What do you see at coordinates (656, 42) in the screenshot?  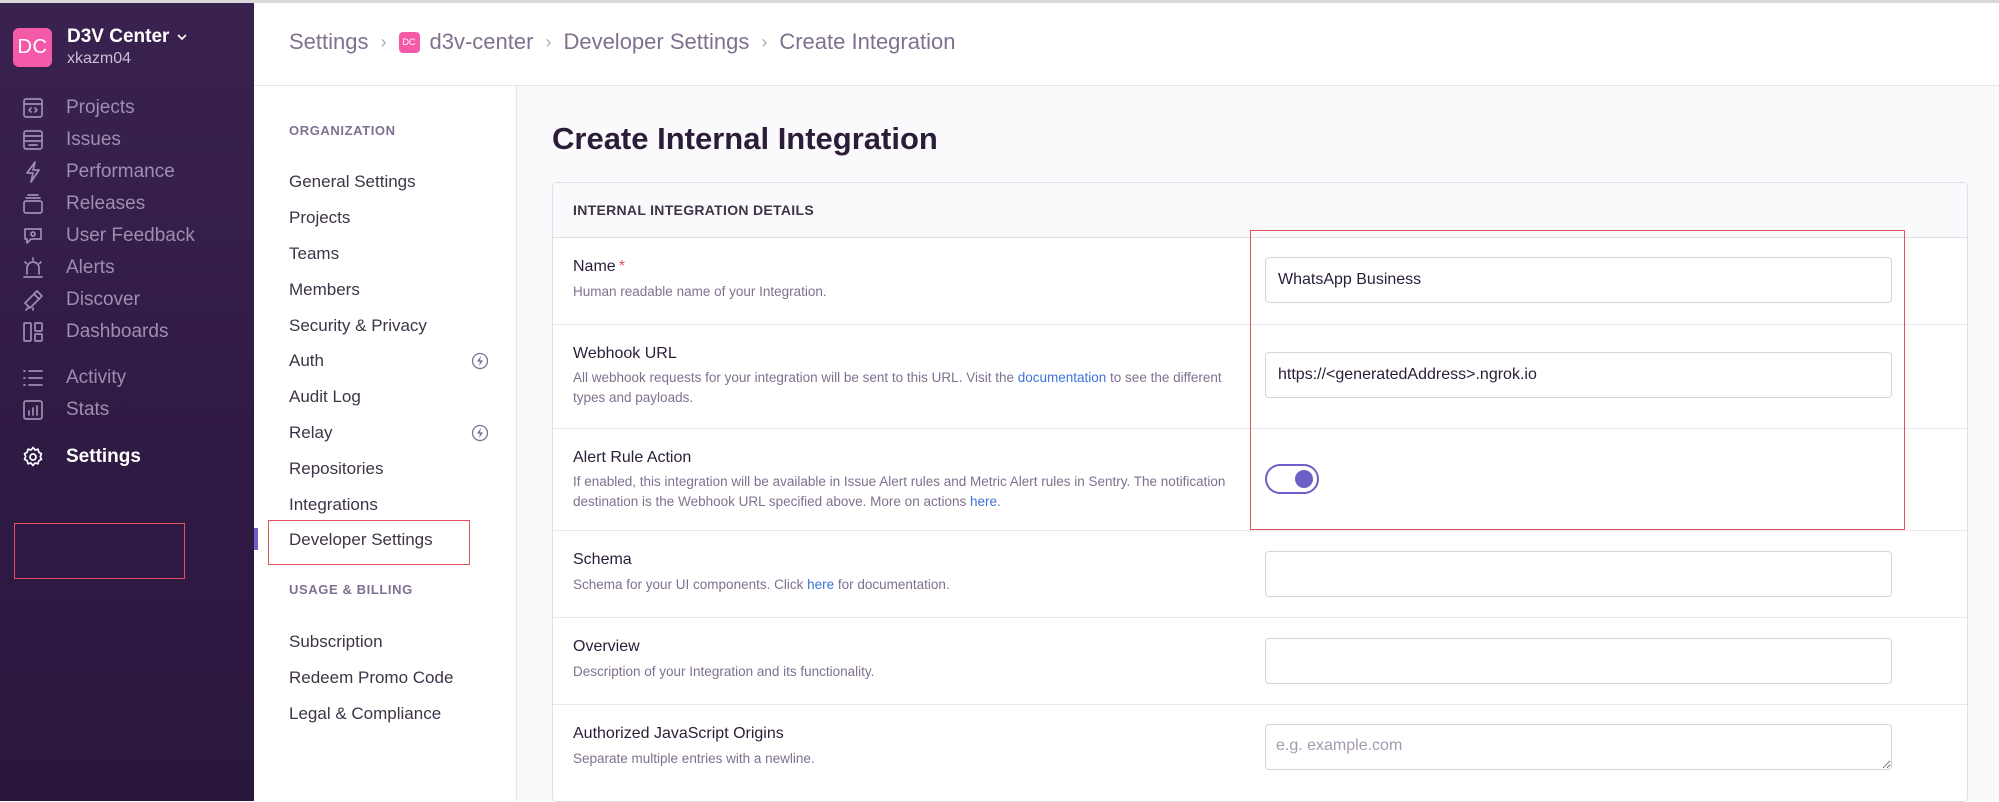 I see `breadcrumb-developer-settings: Developer Settings` at bounding box center [656, 42].